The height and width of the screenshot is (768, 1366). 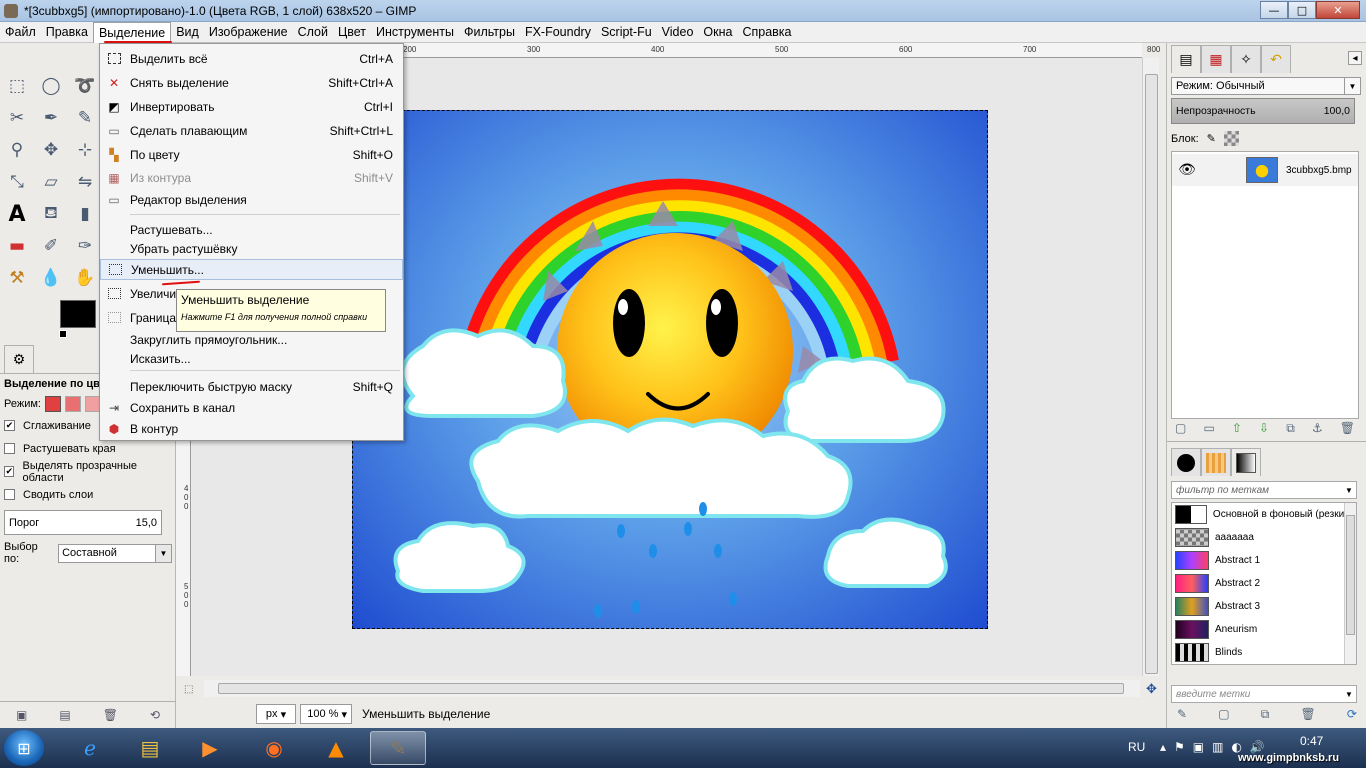 What do you see at coordinates (155, 715) in the screenshot?
I see `reset-options-icon: ⟲` at bounding box center [155, 715].